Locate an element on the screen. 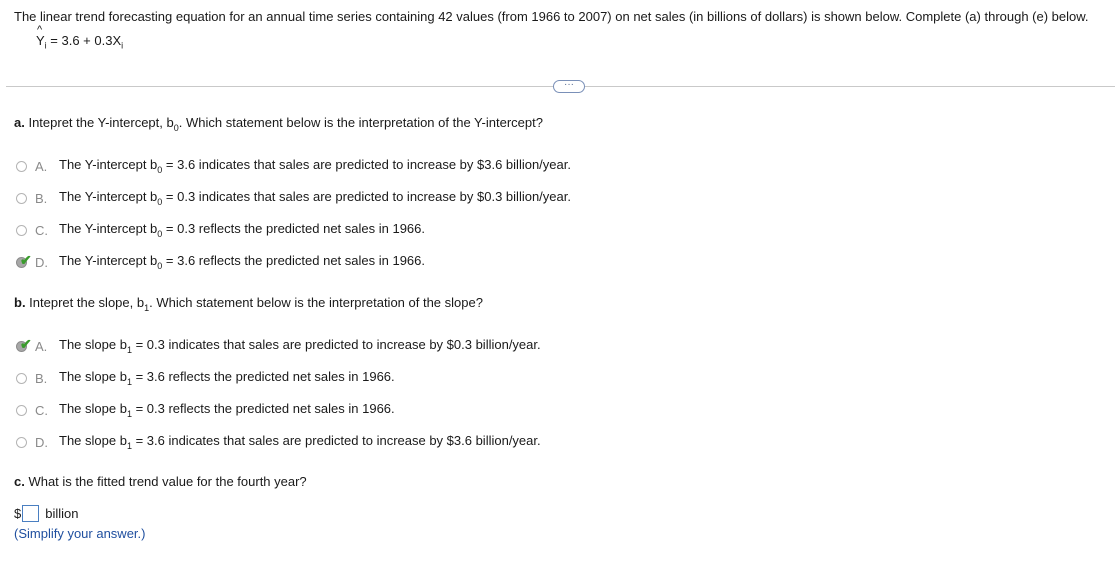 This screenshot has height=564, width=1115. more-button: ··· is located at coordinates (569, 86).